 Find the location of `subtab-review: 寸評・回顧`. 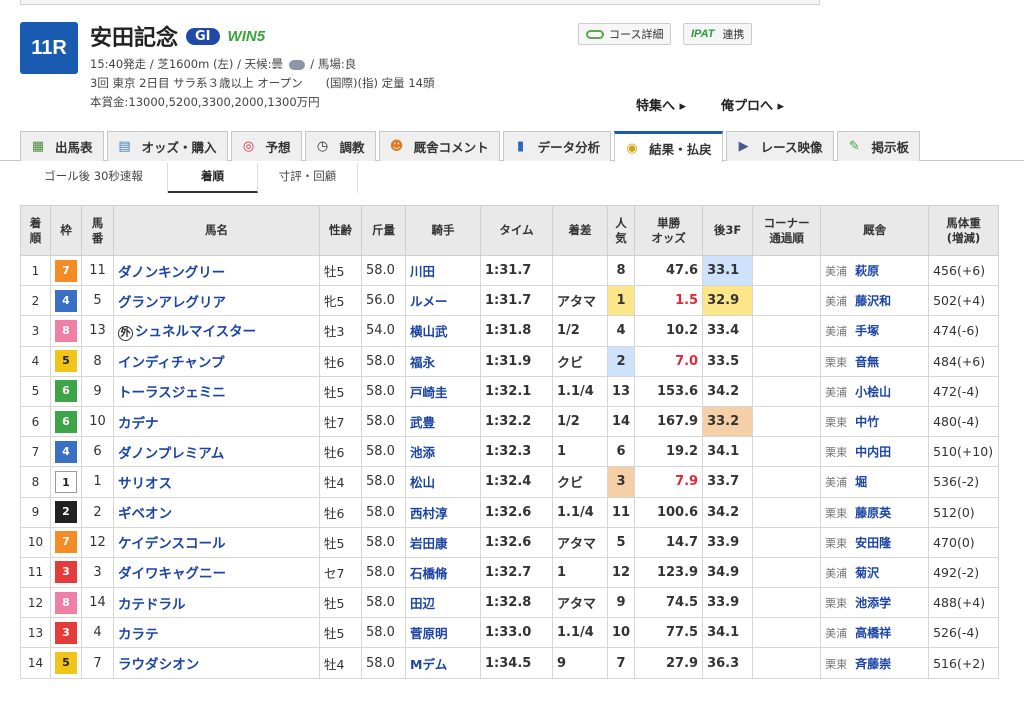

subtab-review: 寸評・回顧 is located at coordinates (308, 178).